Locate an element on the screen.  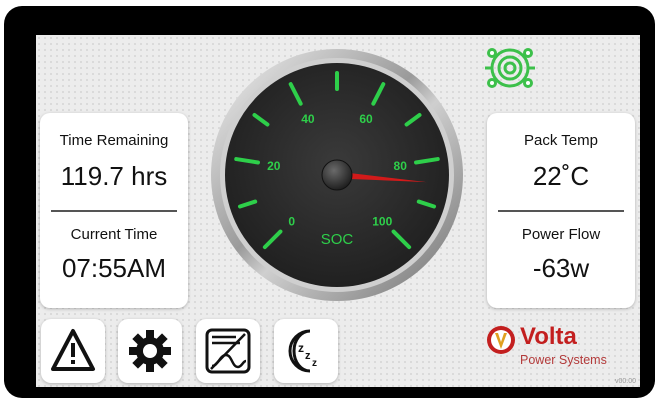
gauge-tick-label: 40 is located at coordinates (308, 119).